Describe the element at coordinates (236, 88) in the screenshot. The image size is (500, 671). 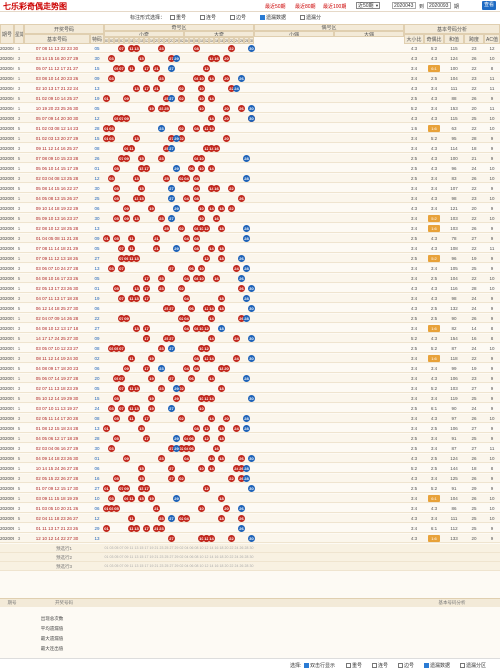
I see `number-ball: 24` at that location.